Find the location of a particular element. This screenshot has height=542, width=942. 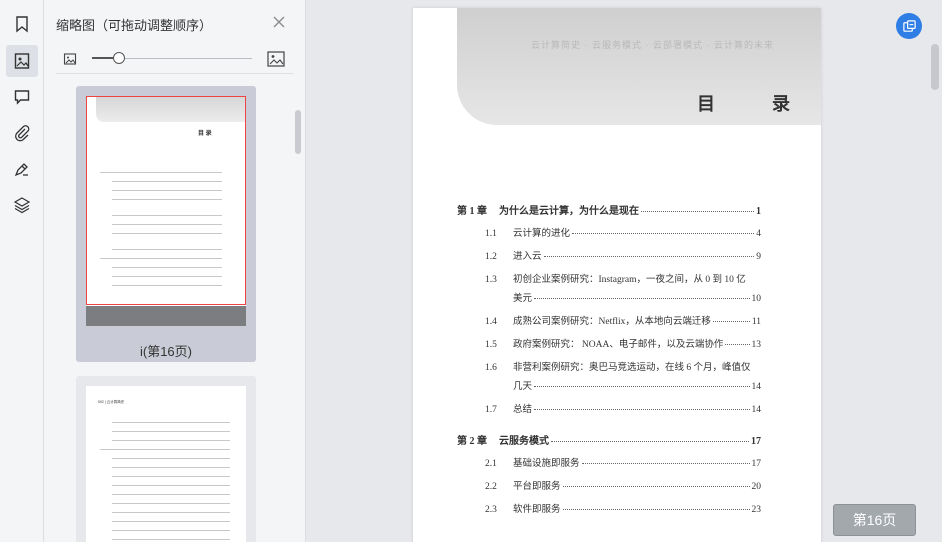

banner-faint-text: 云计算简史 · 云服务模式 · 云部署模式 · 云计算的未来 is located at coordinates (652, 45).